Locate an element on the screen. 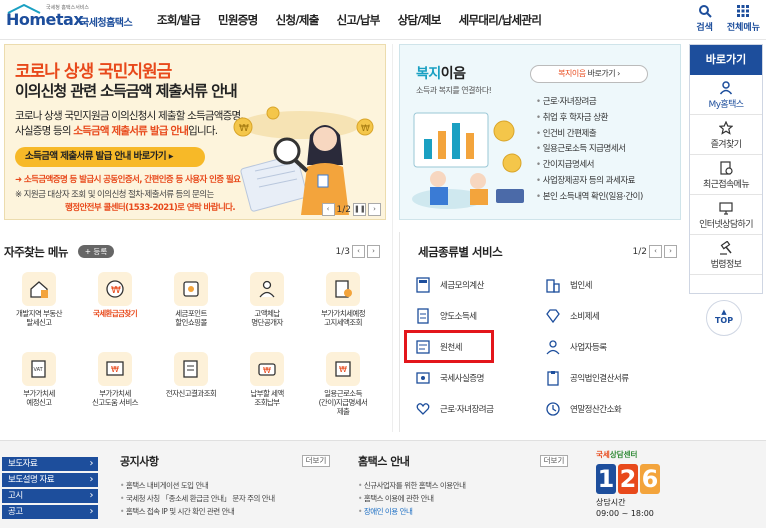 The width and height of the screenshot is (766, 528). frequent-item: ₩ 일용근로소득 (간이)지급명세서 제출 is located at coordinates (343, 389).